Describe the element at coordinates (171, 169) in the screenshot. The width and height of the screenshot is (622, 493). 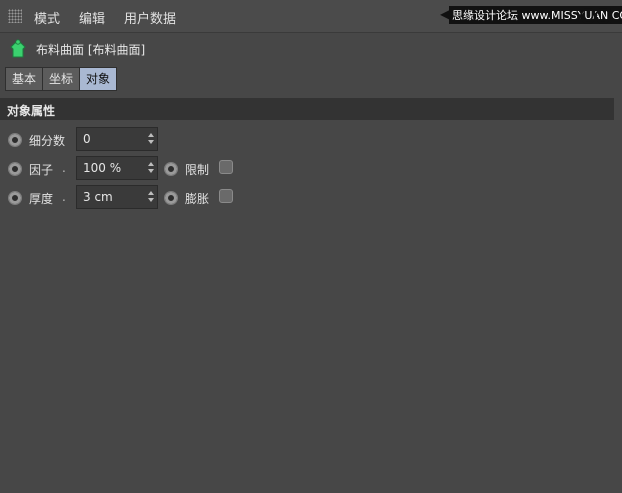
I see `animate-radio-limit` at that location.